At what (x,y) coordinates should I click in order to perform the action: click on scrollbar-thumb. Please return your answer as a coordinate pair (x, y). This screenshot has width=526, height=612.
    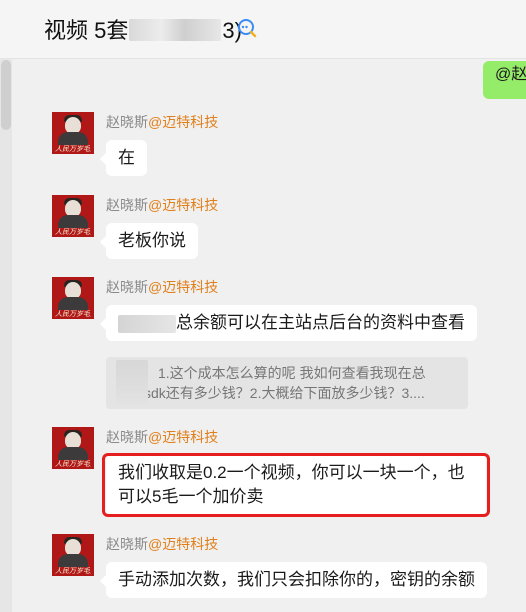
    Looking at the image, I should click on (6, 95).